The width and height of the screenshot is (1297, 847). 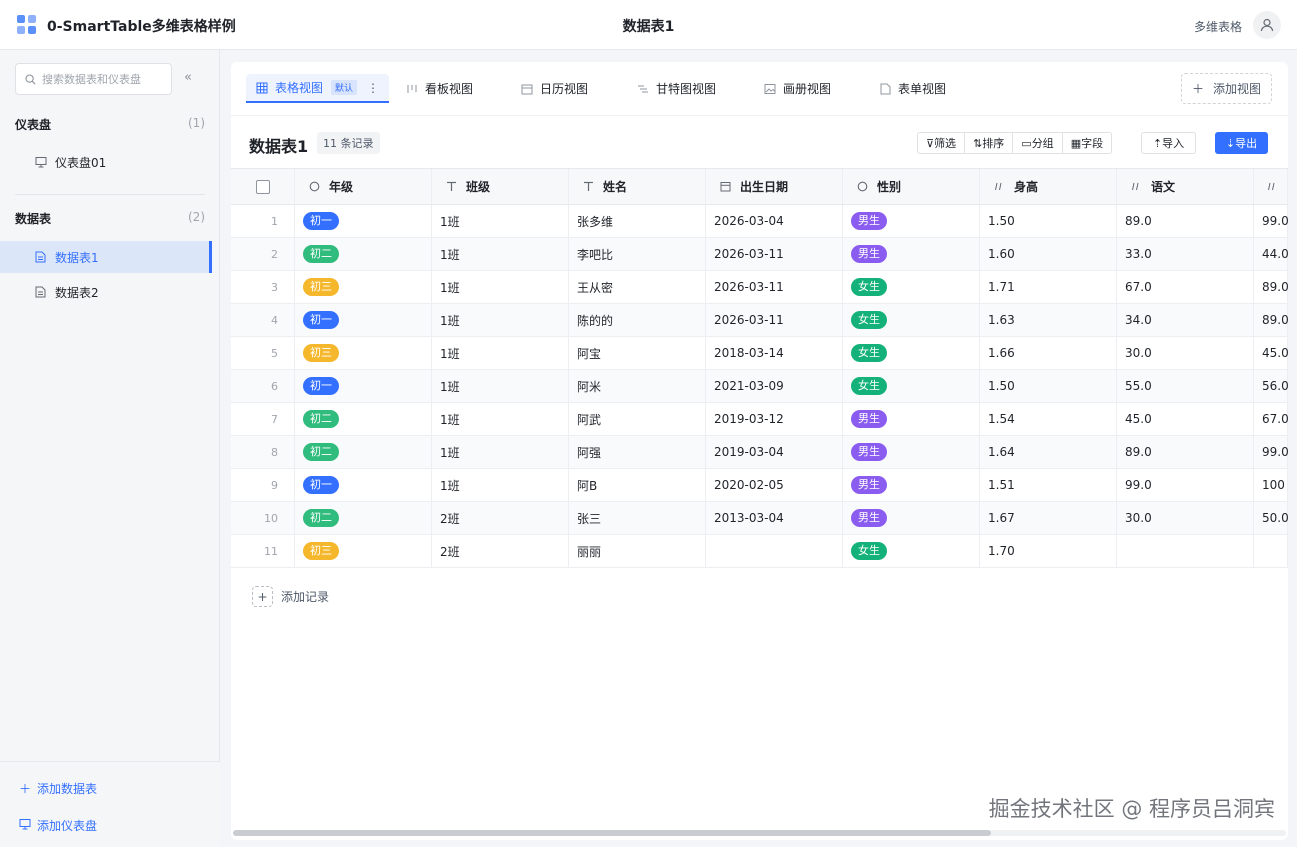 What do you see at coordinates (774, 419) in the screenshot?
I see `table-cell: 2019-03-12` at bounding box center [774, 419].